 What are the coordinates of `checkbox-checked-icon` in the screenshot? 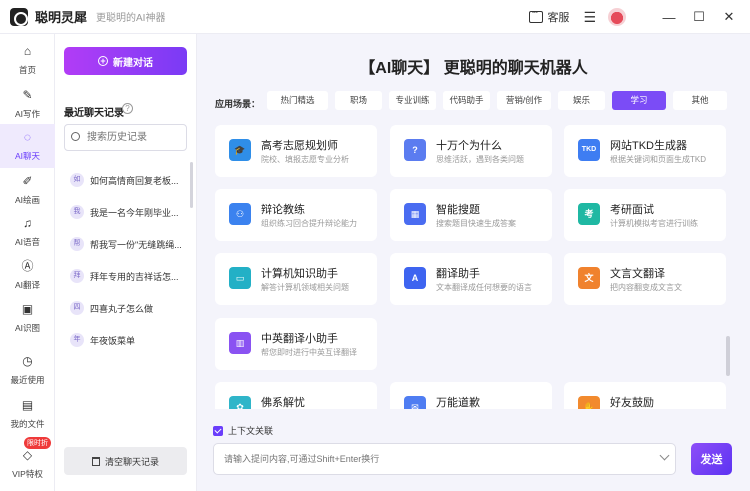 It's located at (218, 430).